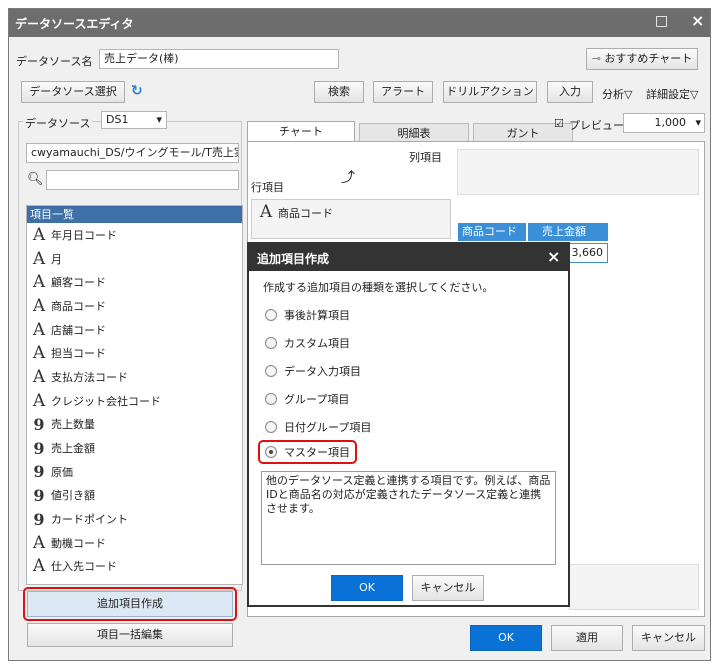 The height and width of the screenshot is (667, 719). Describe the element at coordinates (339, 92) in the screenshot. I see `search-button: 検索` at that location.